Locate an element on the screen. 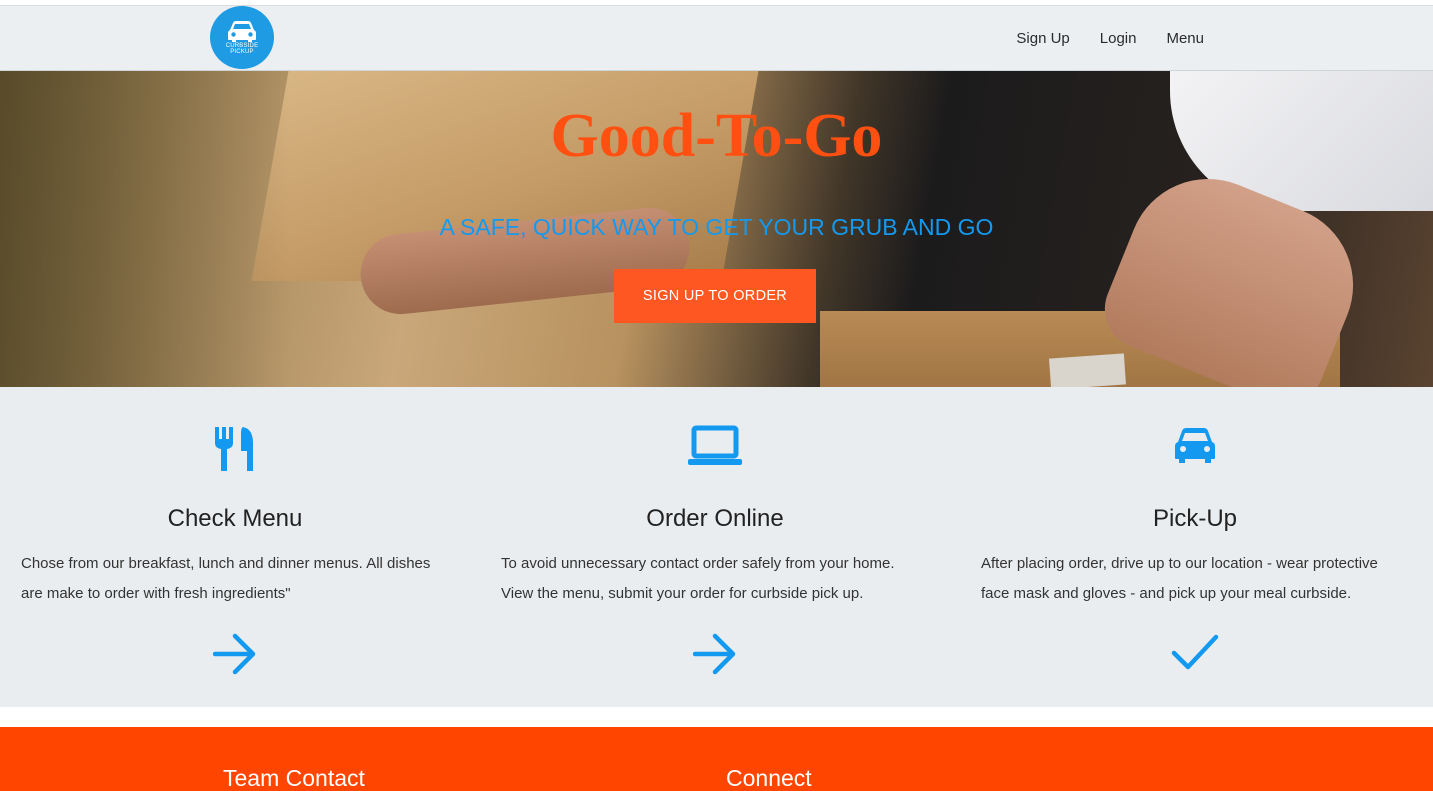 This screenshot has height=791, width=1433. navbar: CURBSIDE PICKUP Sign Up Login Menu is located at coordinates (716, 38).